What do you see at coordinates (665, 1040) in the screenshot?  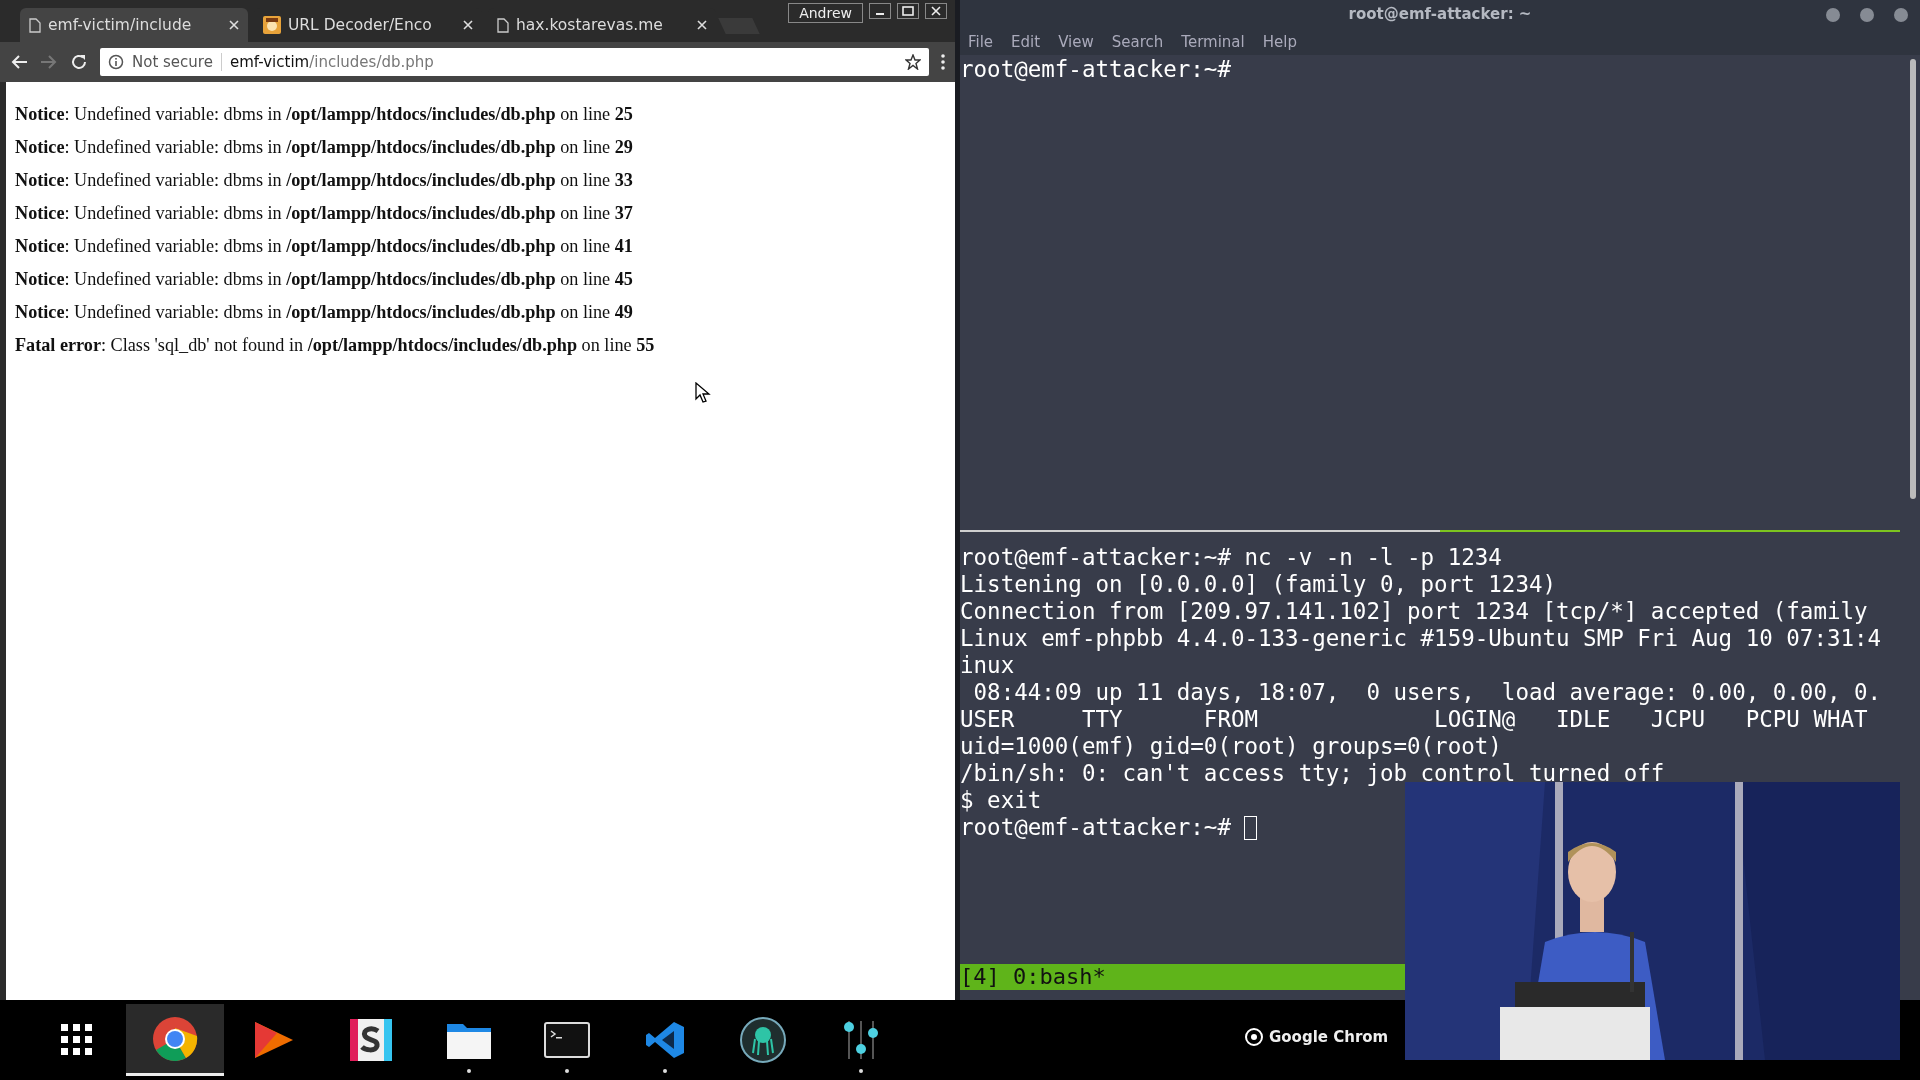 I see `code-editor-icon` at bounding box center [665, 1040].